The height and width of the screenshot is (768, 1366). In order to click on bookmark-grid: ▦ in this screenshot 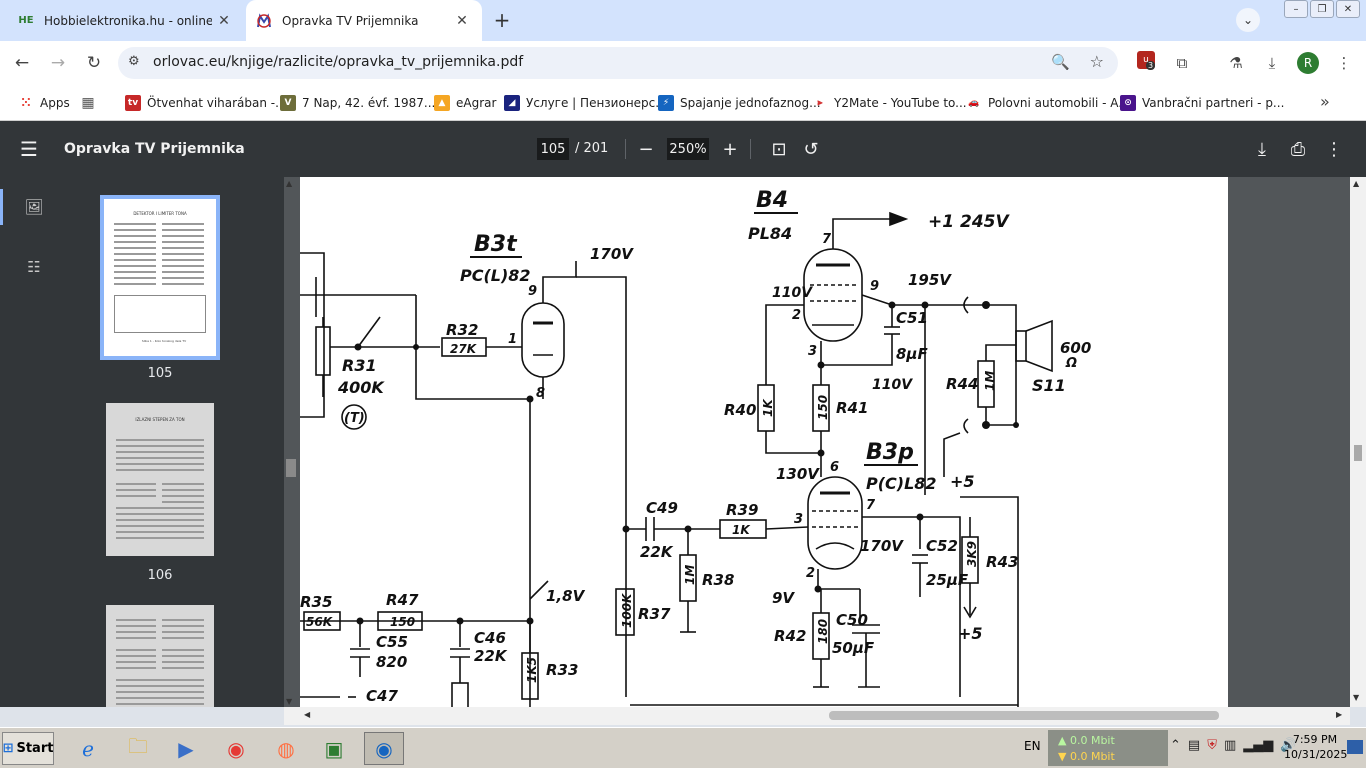, I will do `click(91, 103)`.